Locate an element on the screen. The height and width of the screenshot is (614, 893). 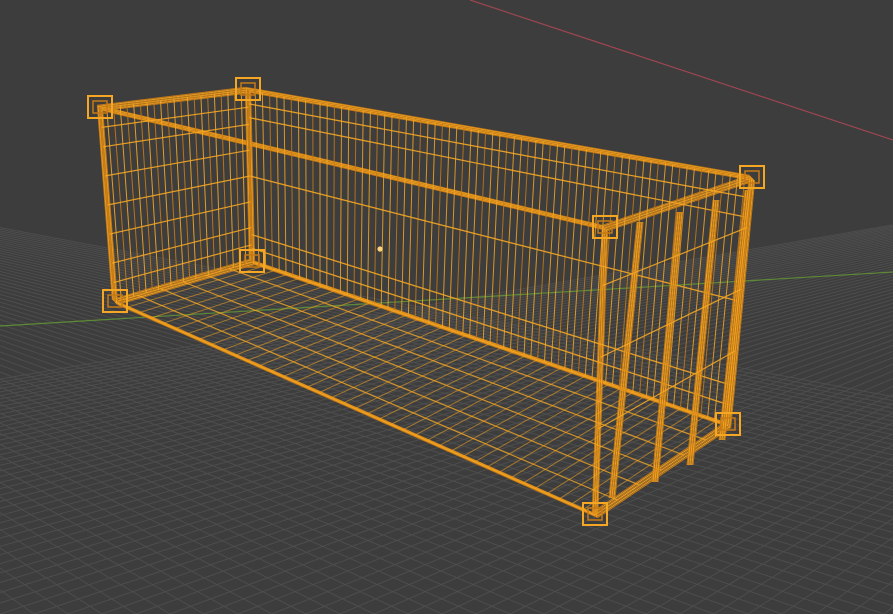
door-locking-rod is located at coordinates (705, 332).